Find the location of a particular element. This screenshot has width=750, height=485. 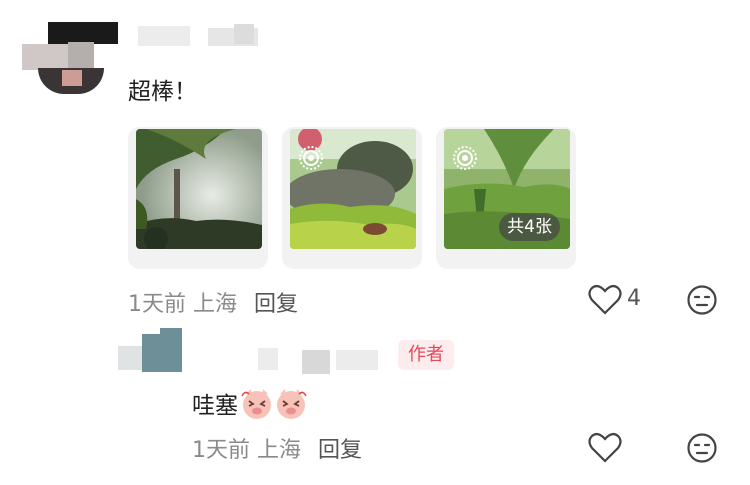

commenter-avatar is located at coordinates (70, 58).